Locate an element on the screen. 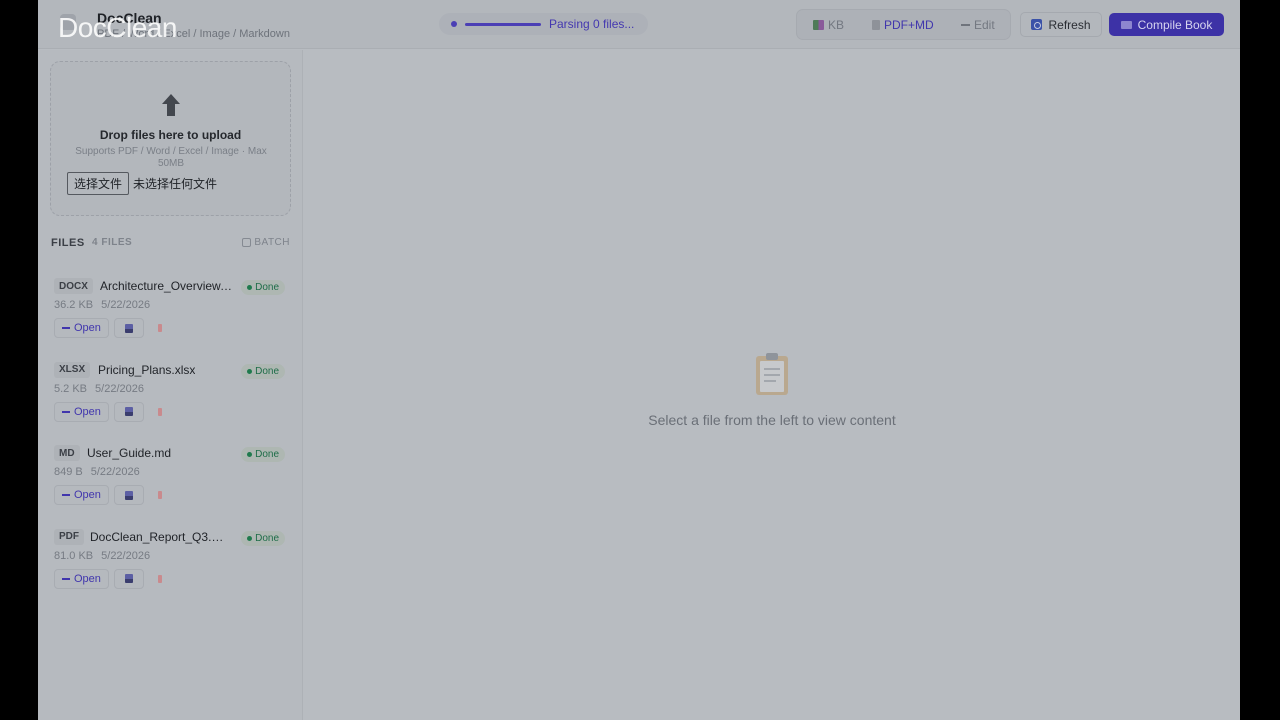  compile-book-label: Compile Book is located at coordinates (1175, 24).